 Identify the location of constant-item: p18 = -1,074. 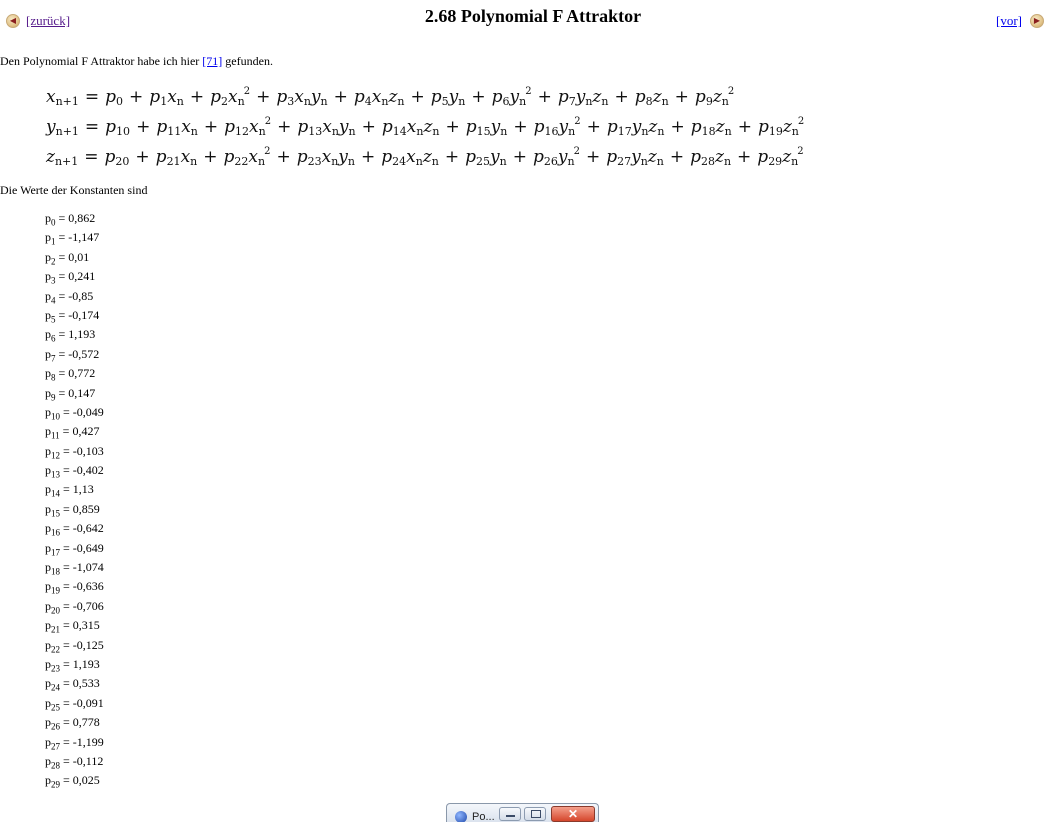
(74, 568).